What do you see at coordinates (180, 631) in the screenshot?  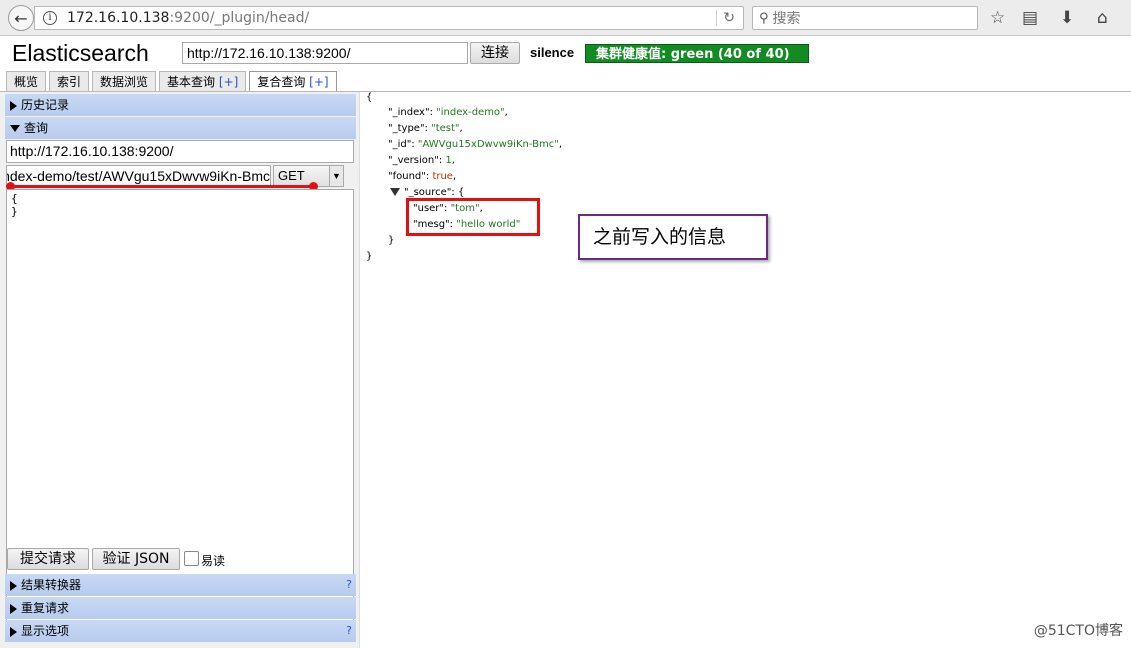 I see `display-options-header: 显示选项 ?` at bounding box center [180, 631].